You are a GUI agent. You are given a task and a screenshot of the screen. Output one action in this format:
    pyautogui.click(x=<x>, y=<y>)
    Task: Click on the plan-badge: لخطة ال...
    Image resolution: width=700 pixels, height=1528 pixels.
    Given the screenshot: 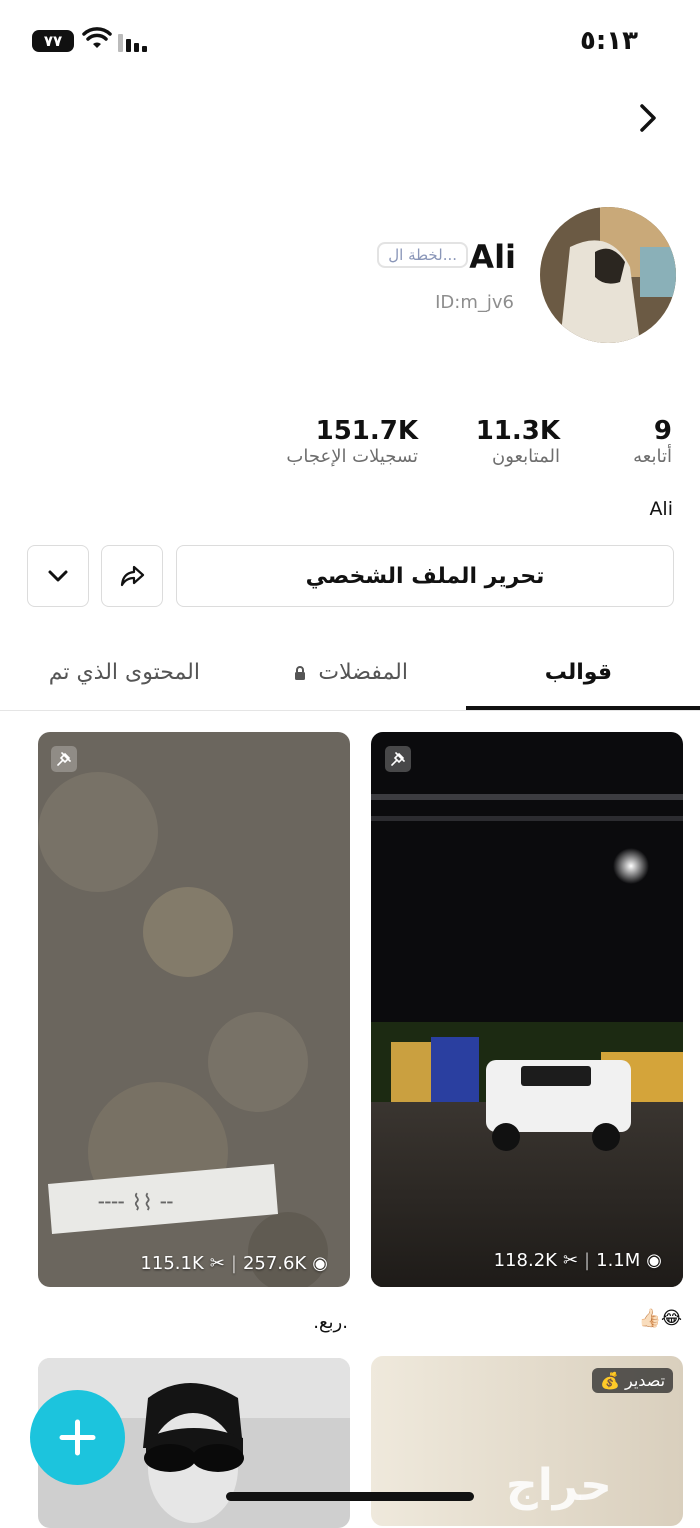 What is the action you would take?
    pyautogui.click(x=422, y=255)
    